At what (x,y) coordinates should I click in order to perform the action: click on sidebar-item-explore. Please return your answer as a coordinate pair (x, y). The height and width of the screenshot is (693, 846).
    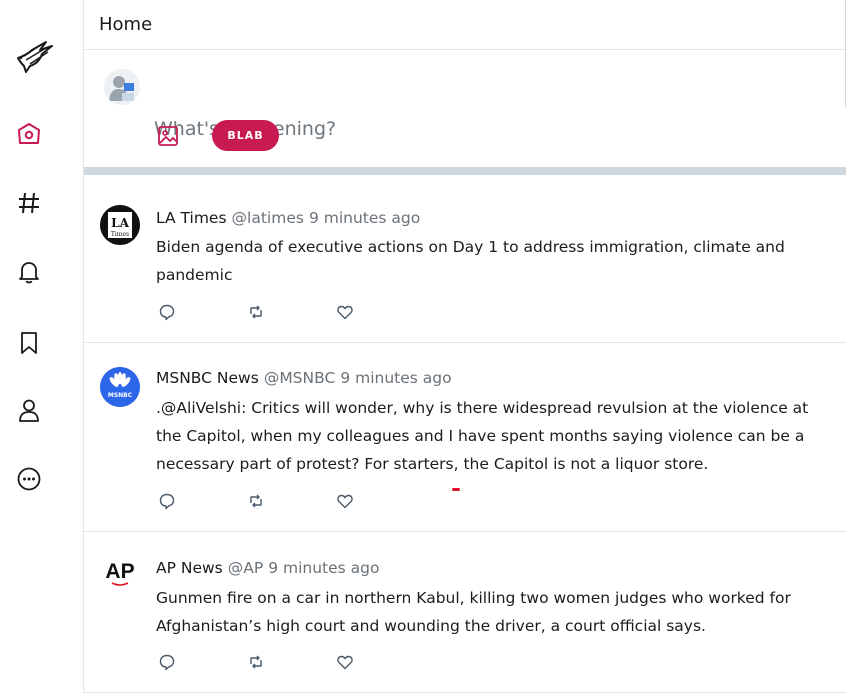
    Looking at the image, I should click on (29, 203).